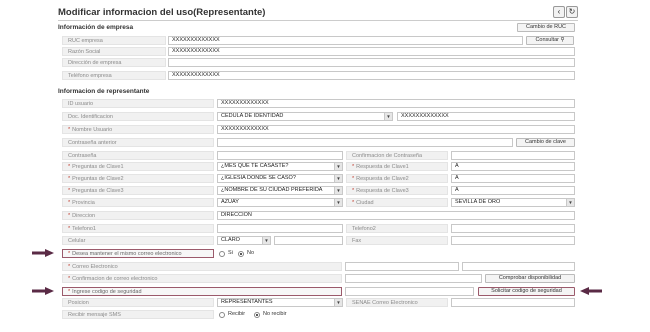 The image size is (650, 332). What do you see at coordinates (251, 253) in the screenshot?
I see `no-label: No` at bounding box center [251, 253].